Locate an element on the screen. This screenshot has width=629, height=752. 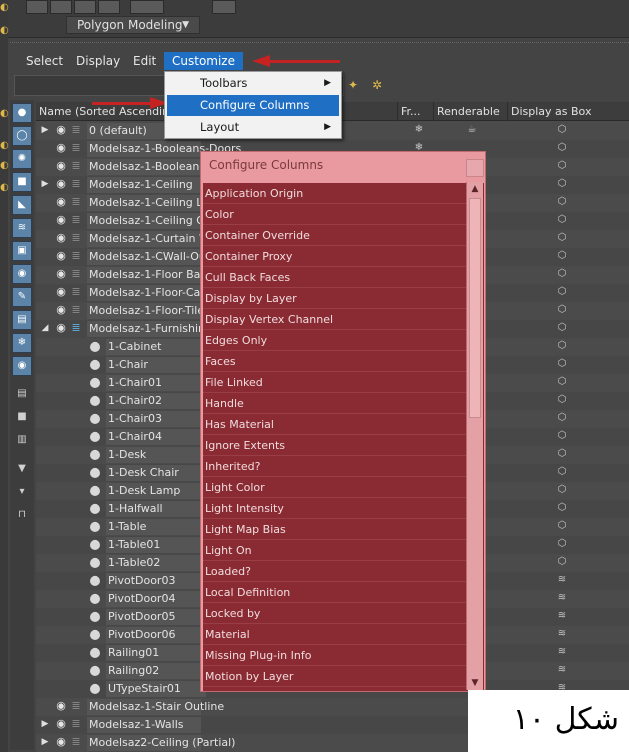
helper-filter-icon: ✲ is located at coordinates (377, 85).